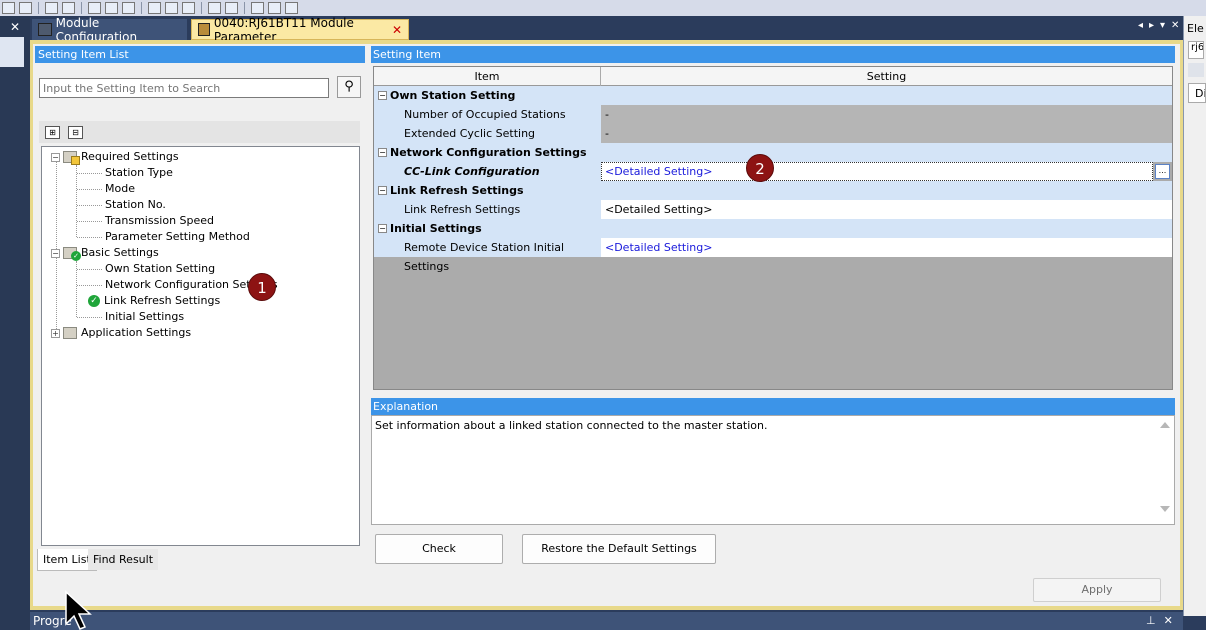 This screenshot has height=630, width=1206. I want to click on column-header-item: Item, so click(487, 76).